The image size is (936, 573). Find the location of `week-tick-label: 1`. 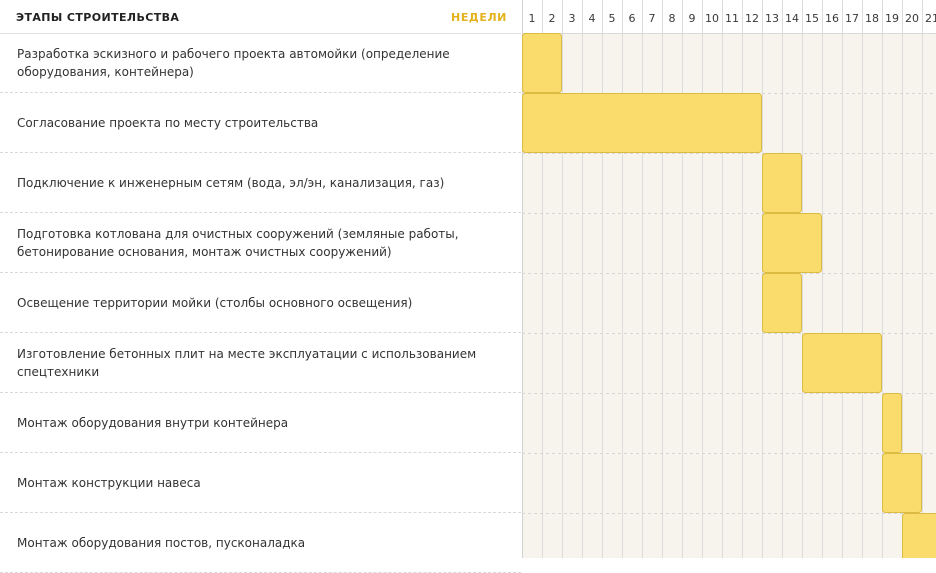

week-tick-label: 1 is located at coordinates (532, 18).